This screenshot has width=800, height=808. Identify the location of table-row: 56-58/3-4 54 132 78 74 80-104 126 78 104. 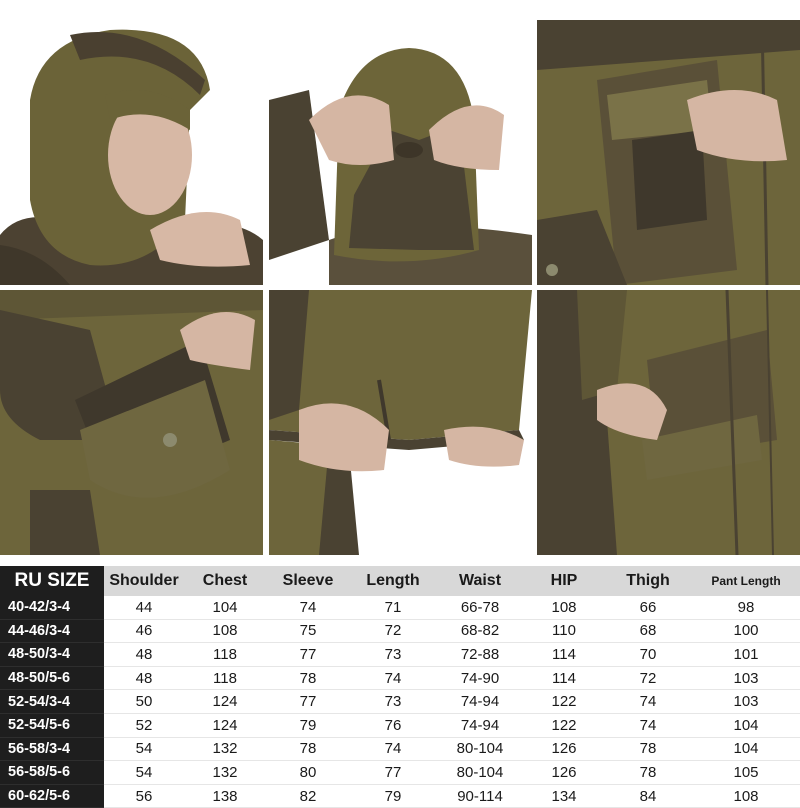
(400, 749).